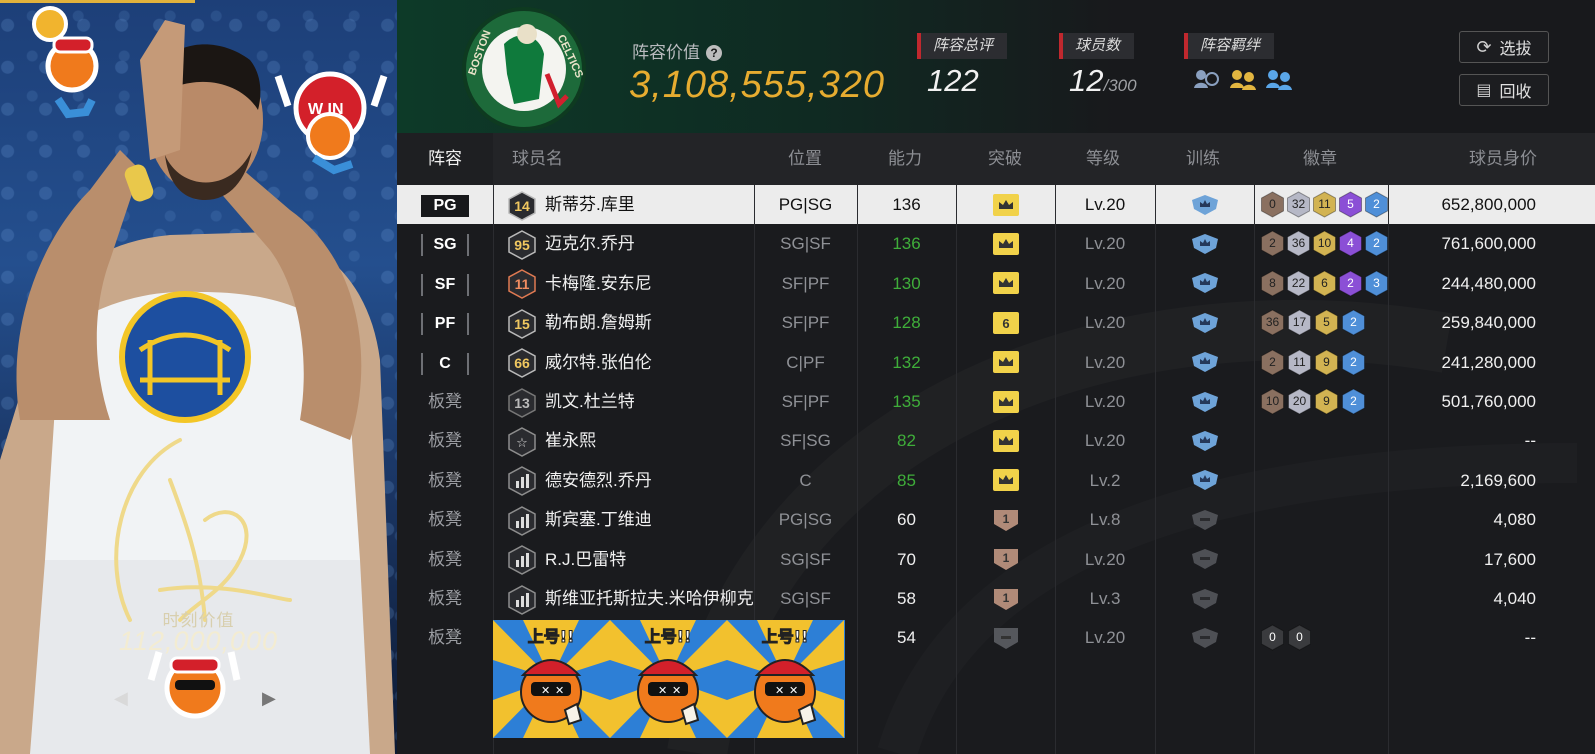 Image resolution: width=1595 pixels, height=754 pixels. Describe the element at coordinates (579, 519) in the screenshot. I see `player-cell: 斯宾塞.丁维迪` at that location.